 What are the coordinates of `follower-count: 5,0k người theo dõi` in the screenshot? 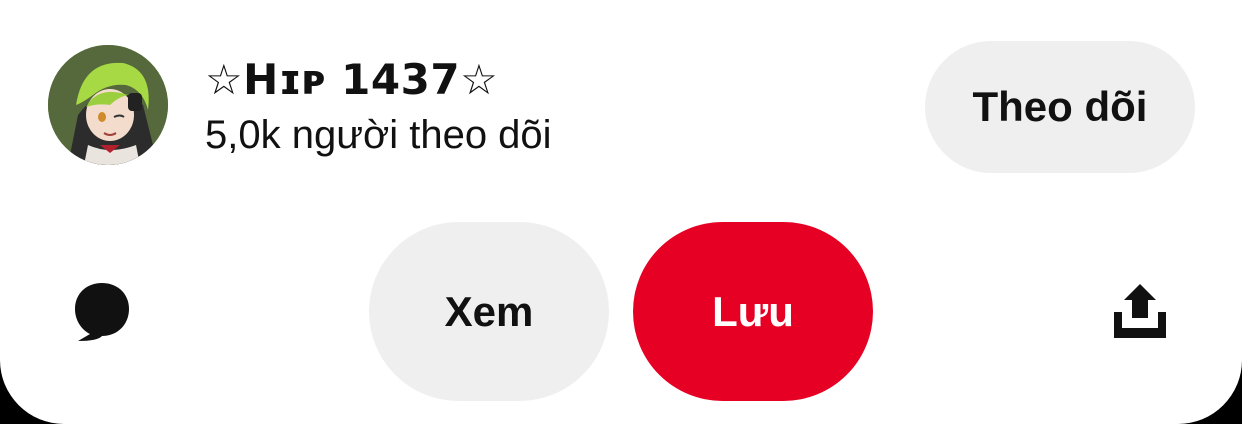 It's located at (378, 135).